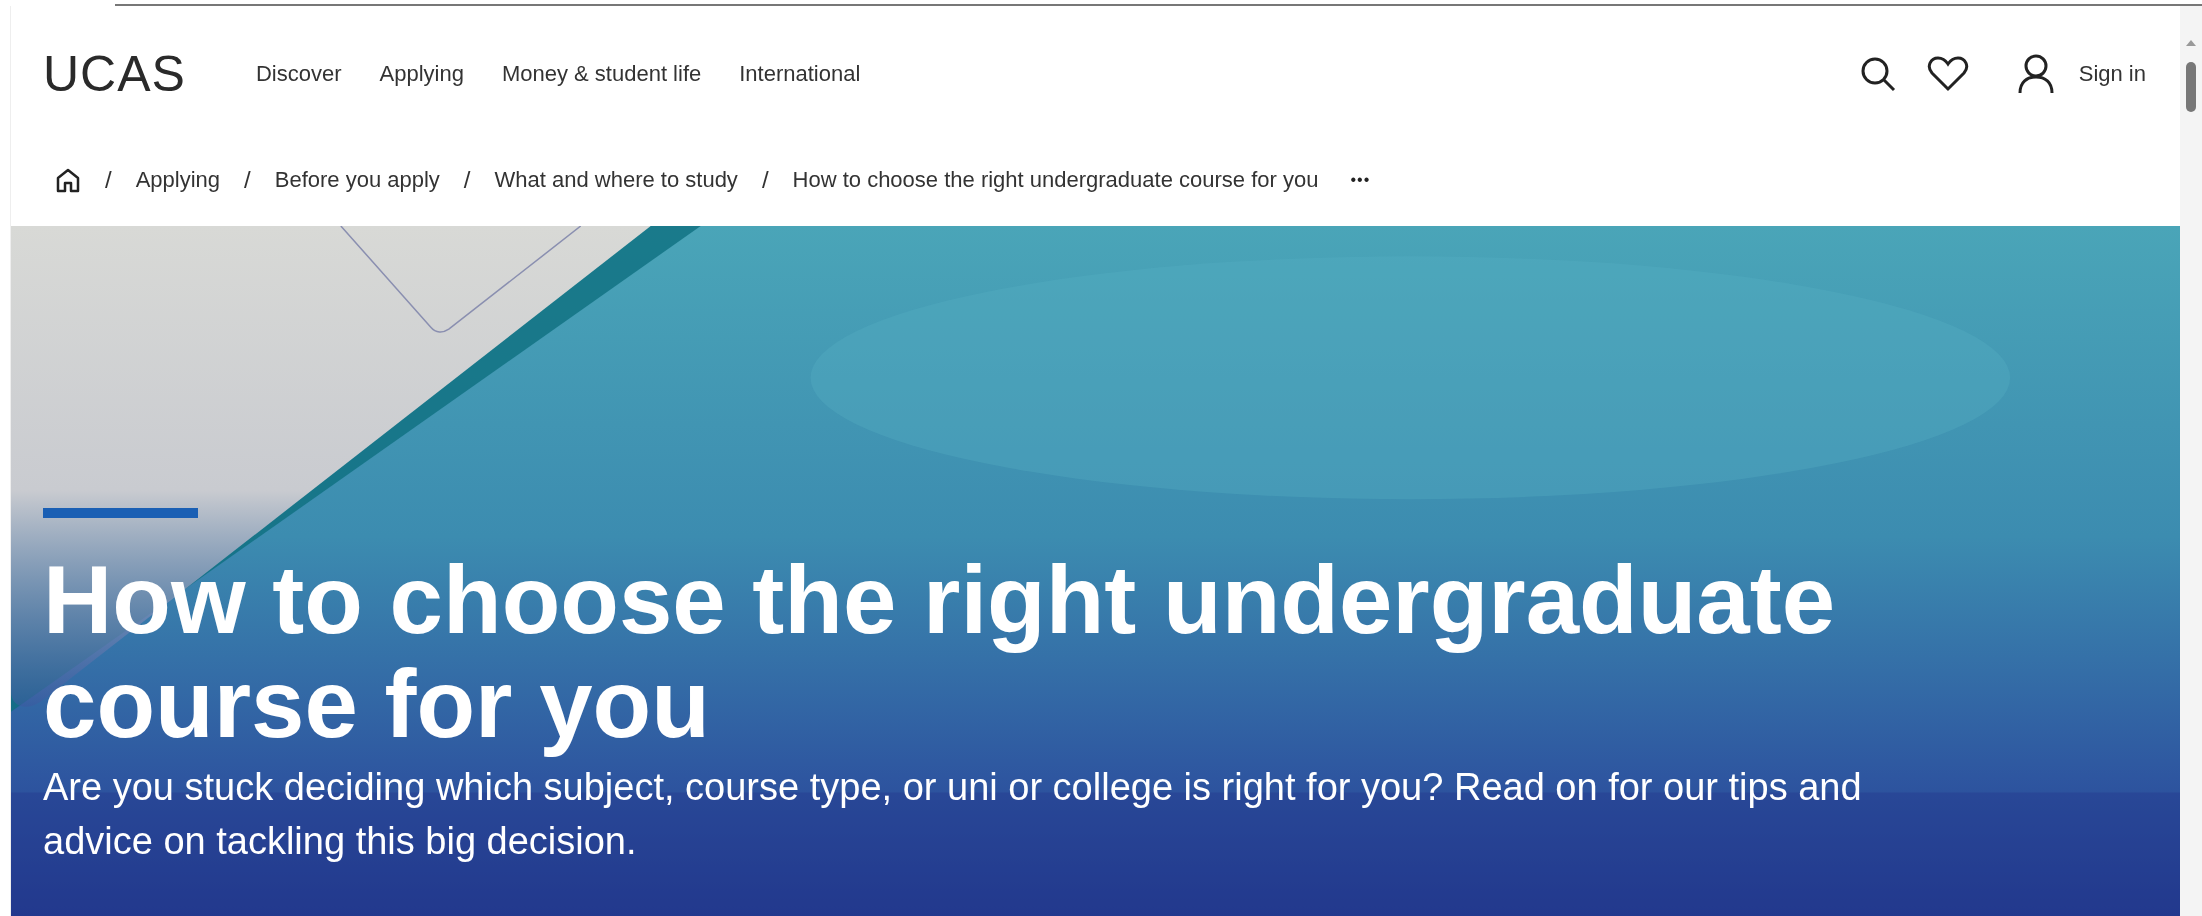 The width and height of the screenshot is (2202, 916). I want to click on breadcrumb-link: Applying, so click(178, 180).